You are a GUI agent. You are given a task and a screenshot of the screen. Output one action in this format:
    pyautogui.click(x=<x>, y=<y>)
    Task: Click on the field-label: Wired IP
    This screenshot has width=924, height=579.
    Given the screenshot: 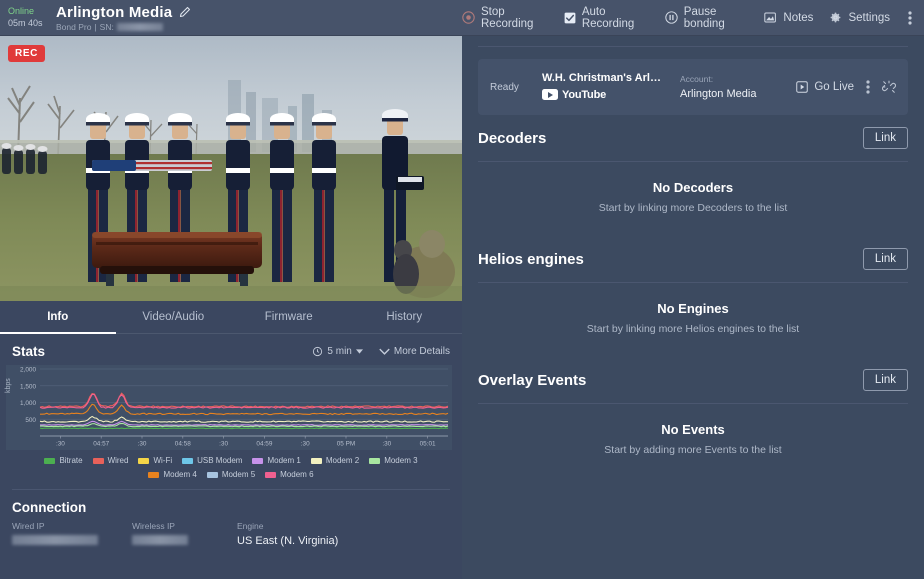 What is the action you would take?
    pyautogui.click(x=28, y=526)
    